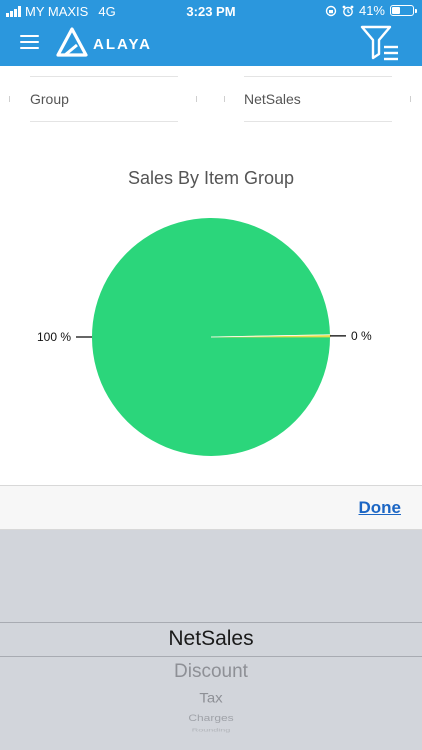 The height and width of the screenshot is (750, 422). Describe the element at coordinates (403, 10) in the screenshot. I see `battery-icon` at that location.